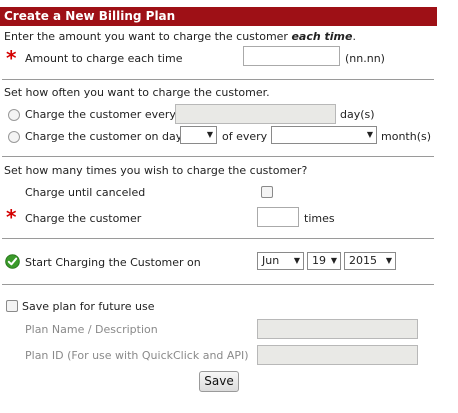 This screenshot has height=413, width=458. I want to click on amount-intro-emphasis: each time, so click(322, 36).